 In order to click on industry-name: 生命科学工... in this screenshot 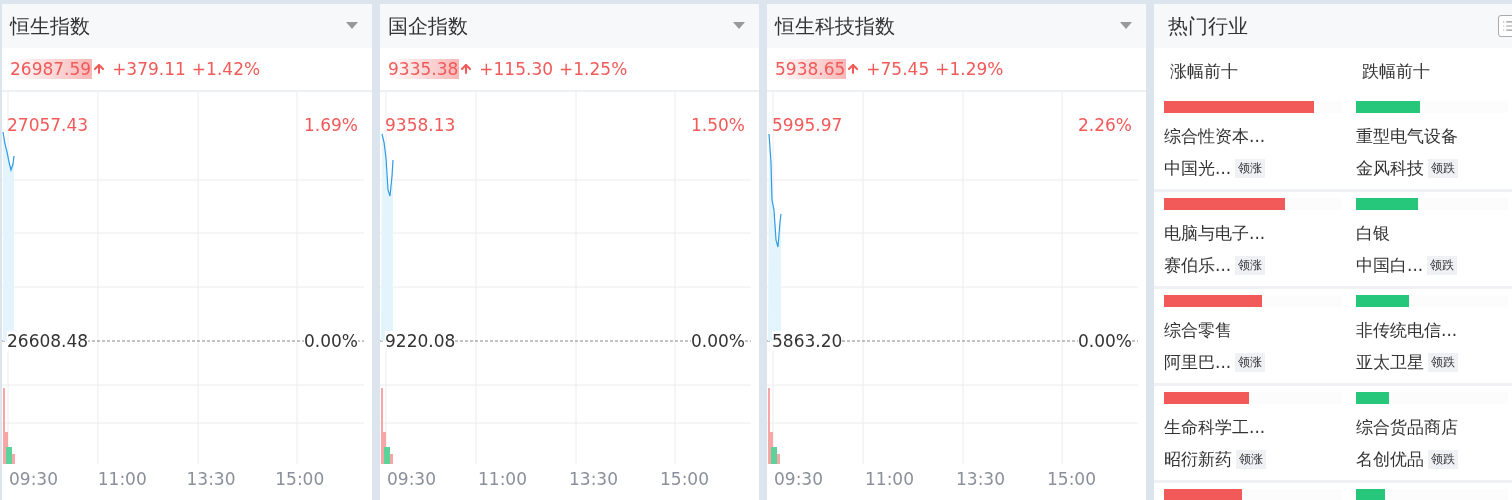, I will do `click(1255, 427)`.